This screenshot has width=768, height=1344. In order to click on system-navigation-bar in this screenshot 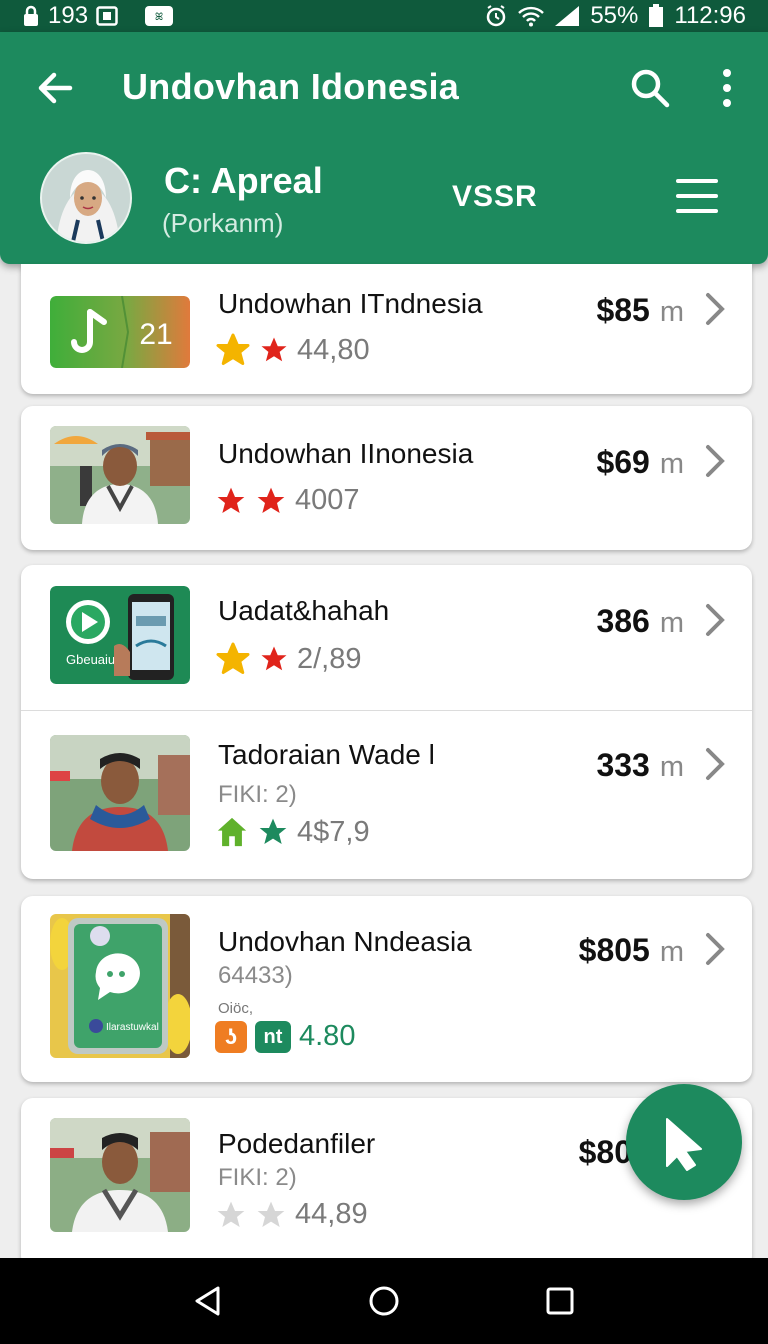, I will do `click(384, 1301)`.